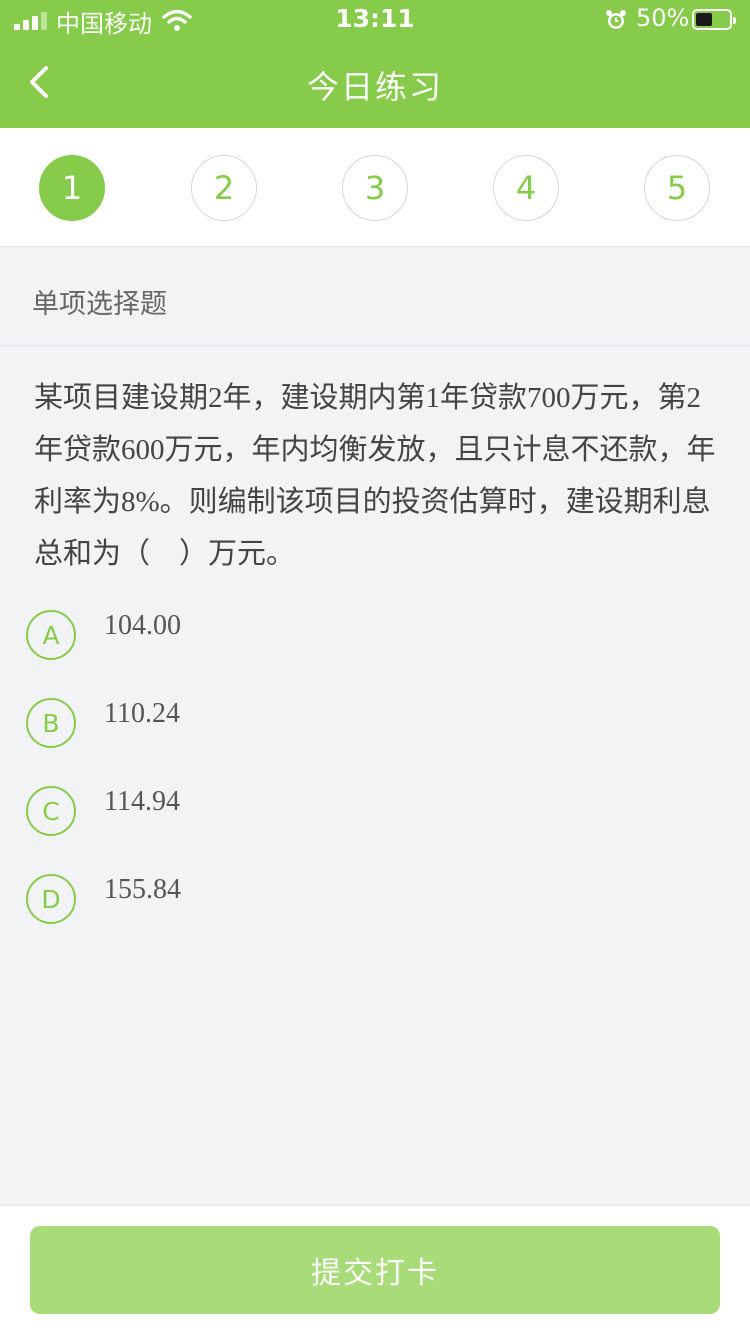 The height and width of the screenshot is (1334, 750). What do you see at coordinates (51, 635) in the screenshot?
I see `option-a-letter: A` at bounding box center [51, 635].